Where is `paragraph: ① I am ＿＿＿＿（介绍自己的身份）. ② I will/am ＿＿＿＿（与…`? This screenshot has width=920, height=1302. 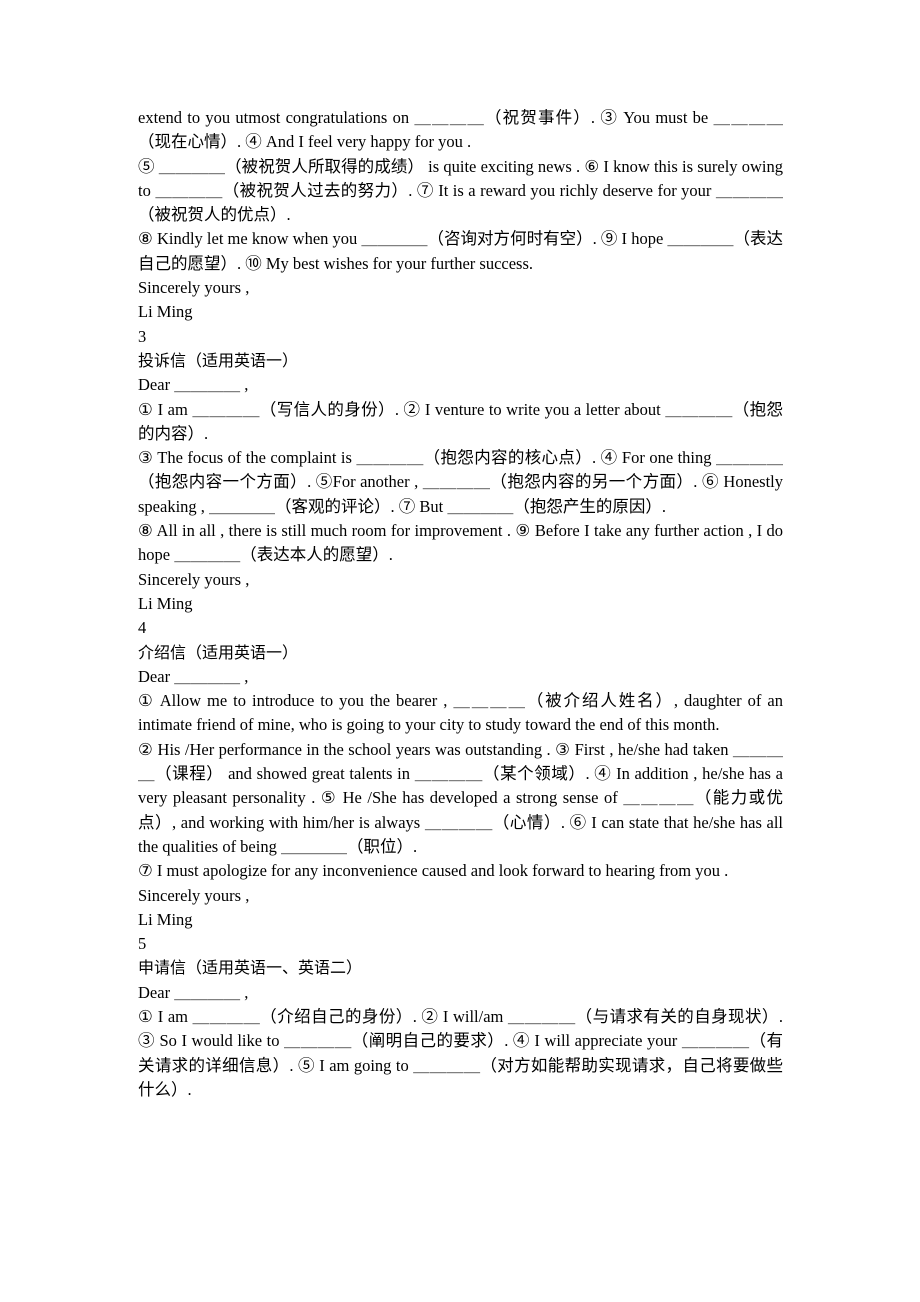 paragraph: ① I am ＿＿＿＿（介绍自己的身份）. ② I will/am ＿＿＿＿（与… is located at coordinates (463, 1052).